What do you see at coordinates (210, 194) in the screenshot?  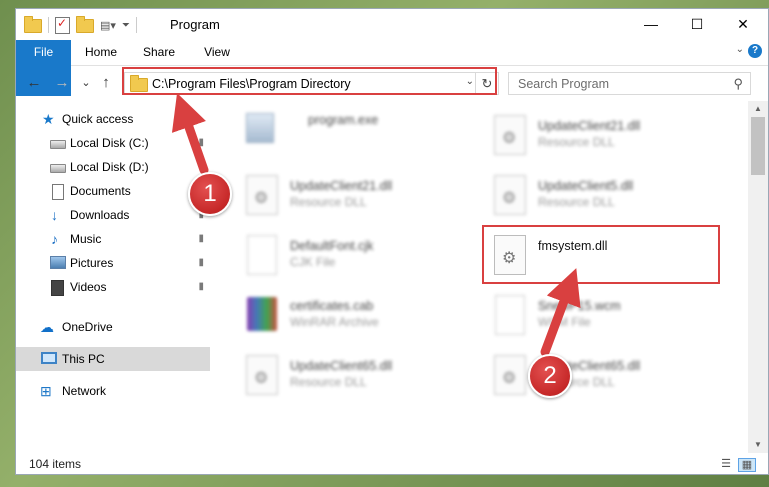 I see `step-badge-1: 1` at bounding box center [210, 194].